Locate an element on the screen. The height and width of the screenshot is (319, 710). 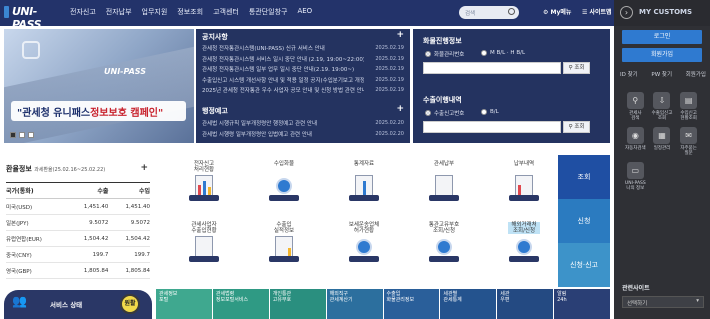
shortcut-item: ▤ 수입신고 현황조회 is located at coordinates (688, 106).